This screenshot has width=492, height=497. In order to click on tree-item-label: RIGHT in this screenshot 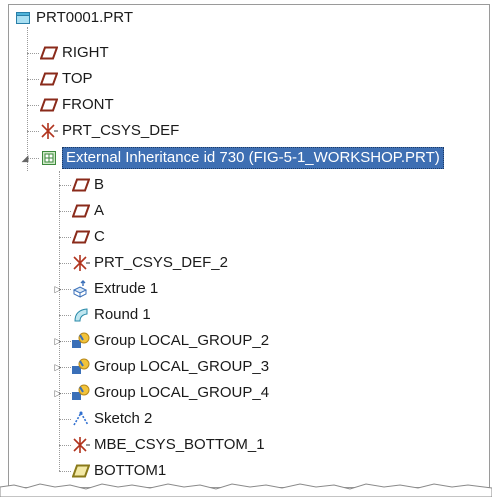, I will do `click(85, 52)`.